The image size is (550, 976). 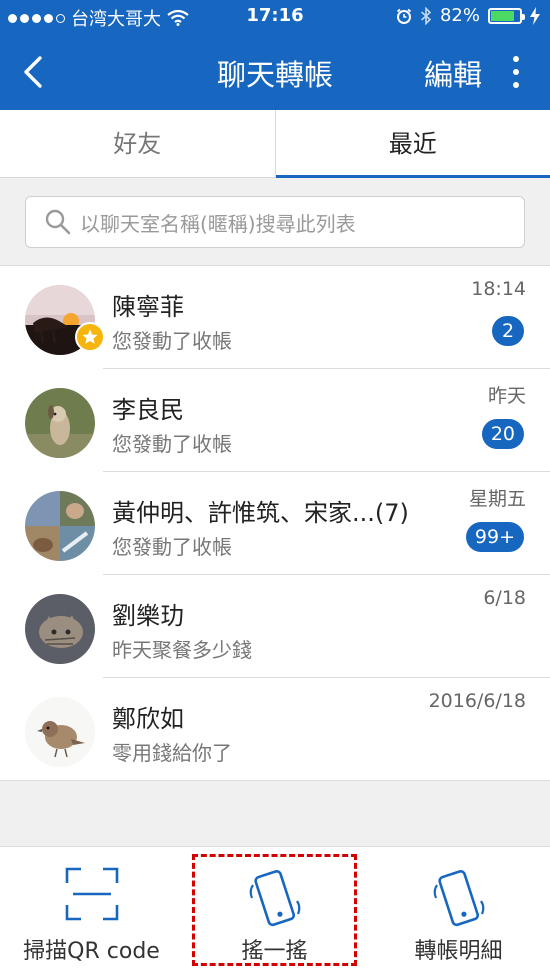 I want to click on conversation-preview: 昨天聚餐多少錢, so click(x=182, y=650).